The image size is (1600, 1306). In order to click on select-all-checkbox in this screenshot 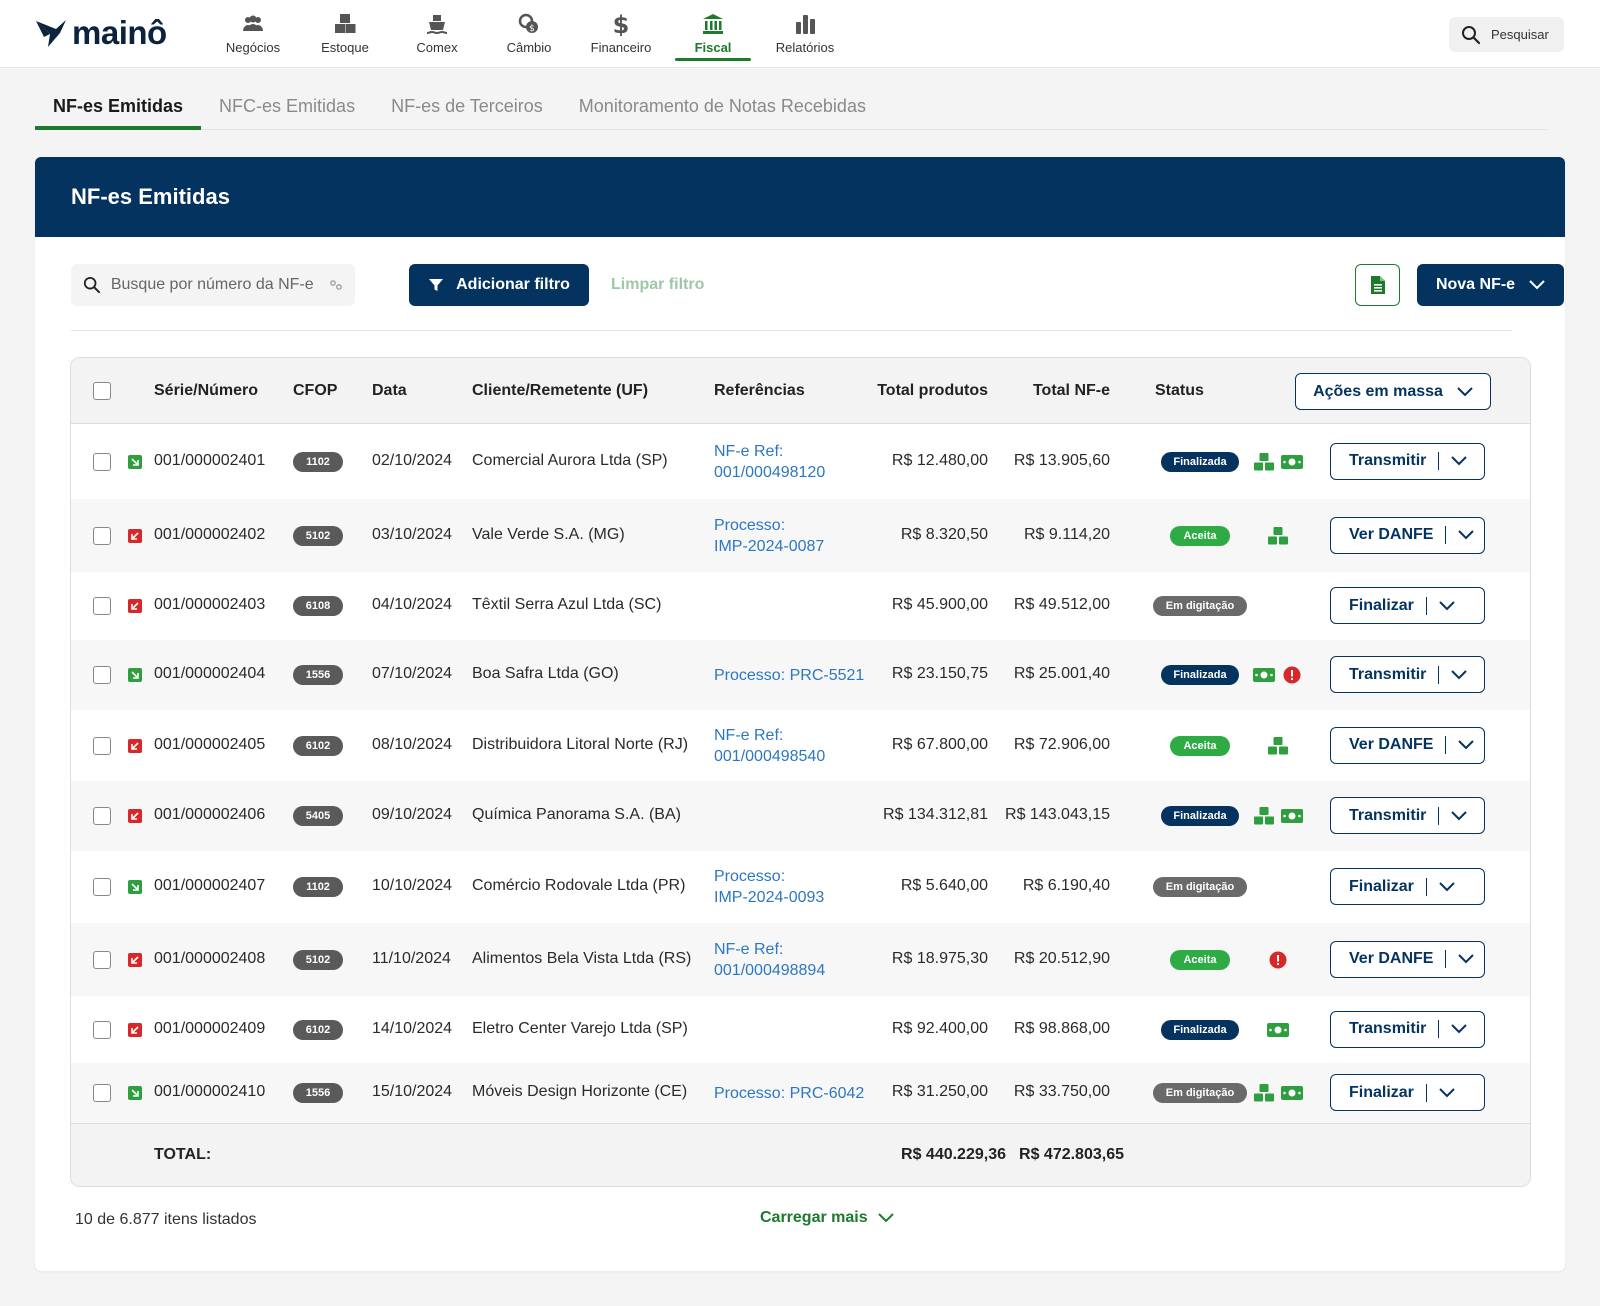, I will do `click(102, 391)`.